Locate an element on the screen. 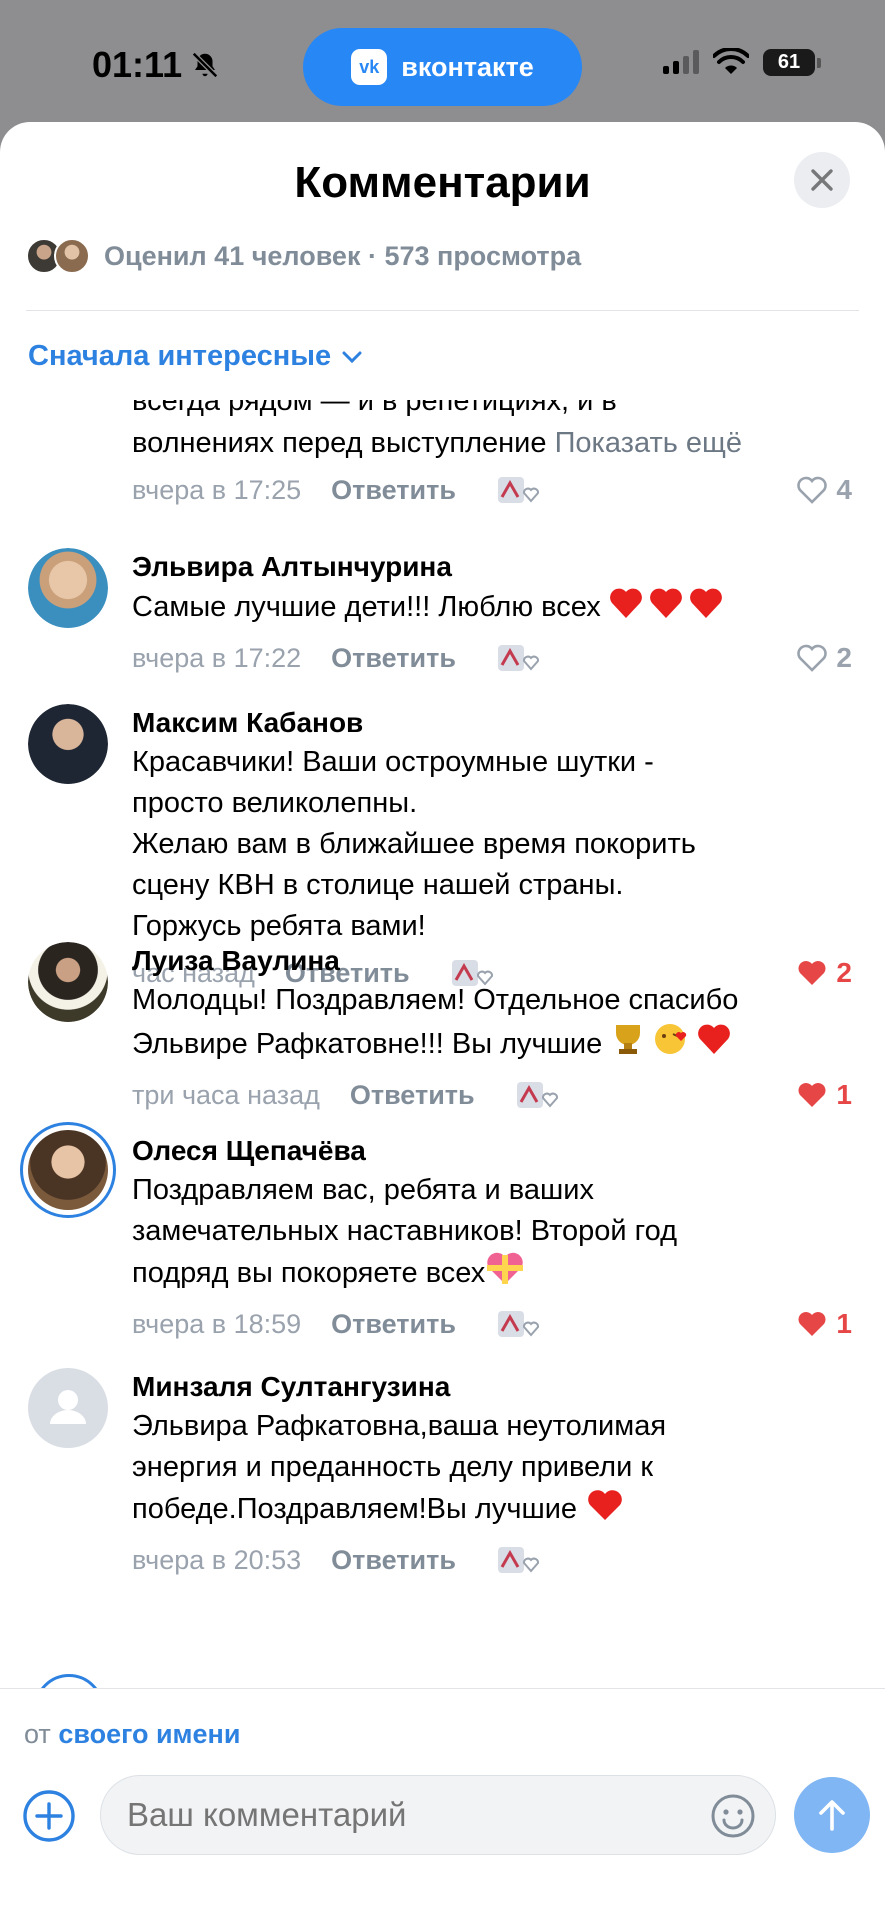  vk-app-pill: vk вконтакте is located at coordinates (442, 67).